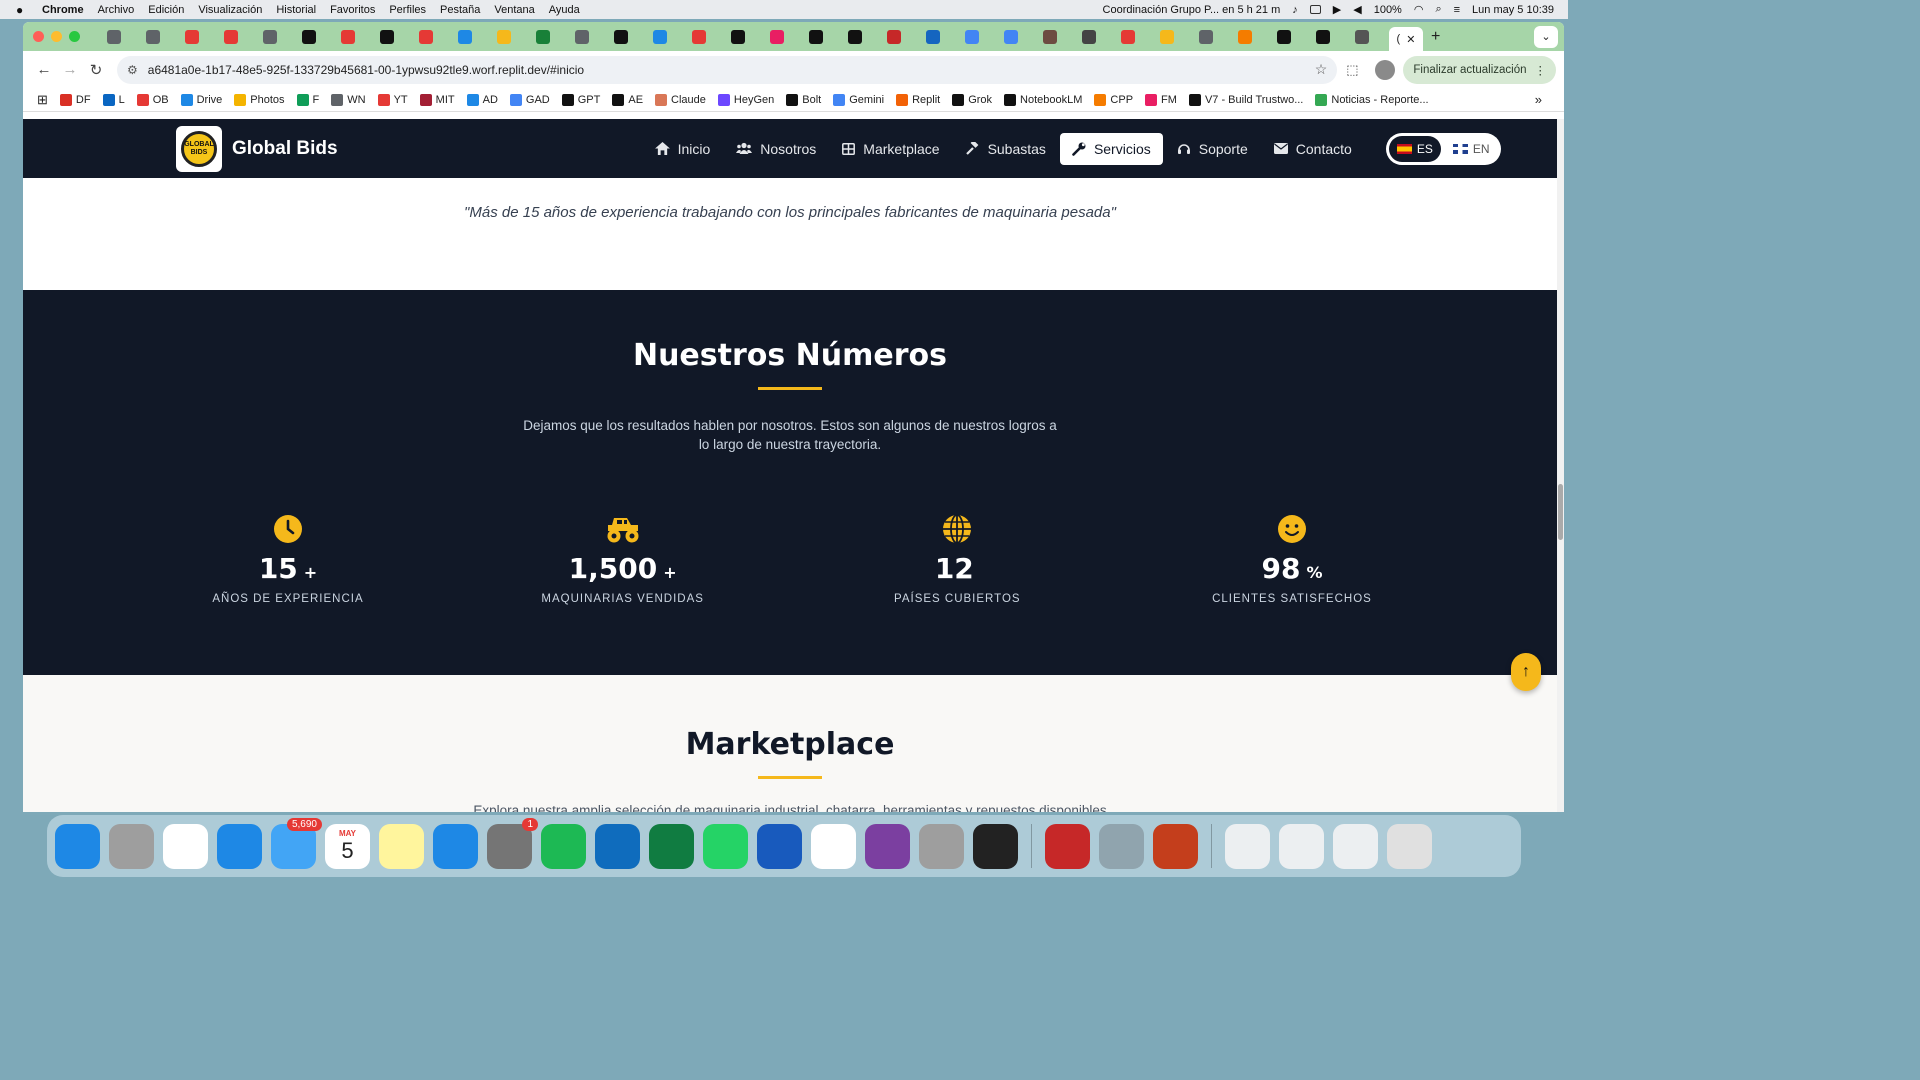 This screenshot has height=1080, width=1920. I want to click on bookmark-item: MIT, so click(437, 99).